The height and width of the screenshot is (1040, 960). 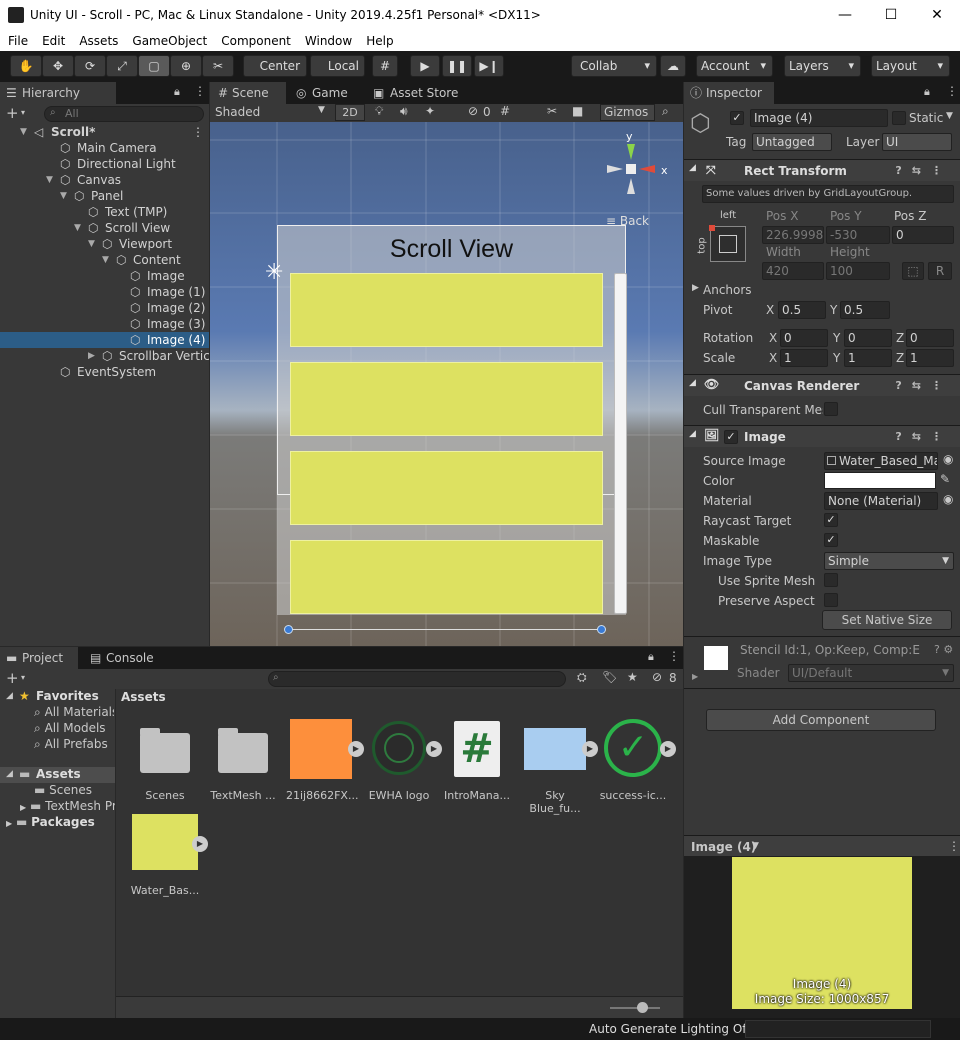 I want to click on maskable-checkbox: ✓, so click(x=831, y=540).